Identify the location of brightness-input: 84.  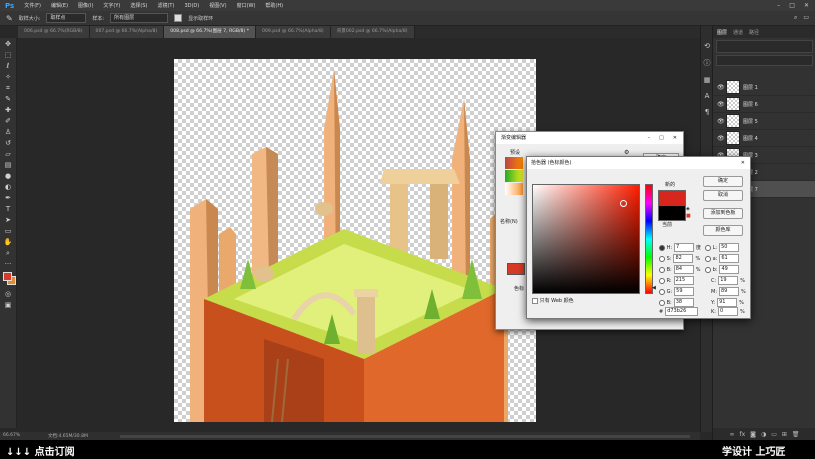
(683, 269).